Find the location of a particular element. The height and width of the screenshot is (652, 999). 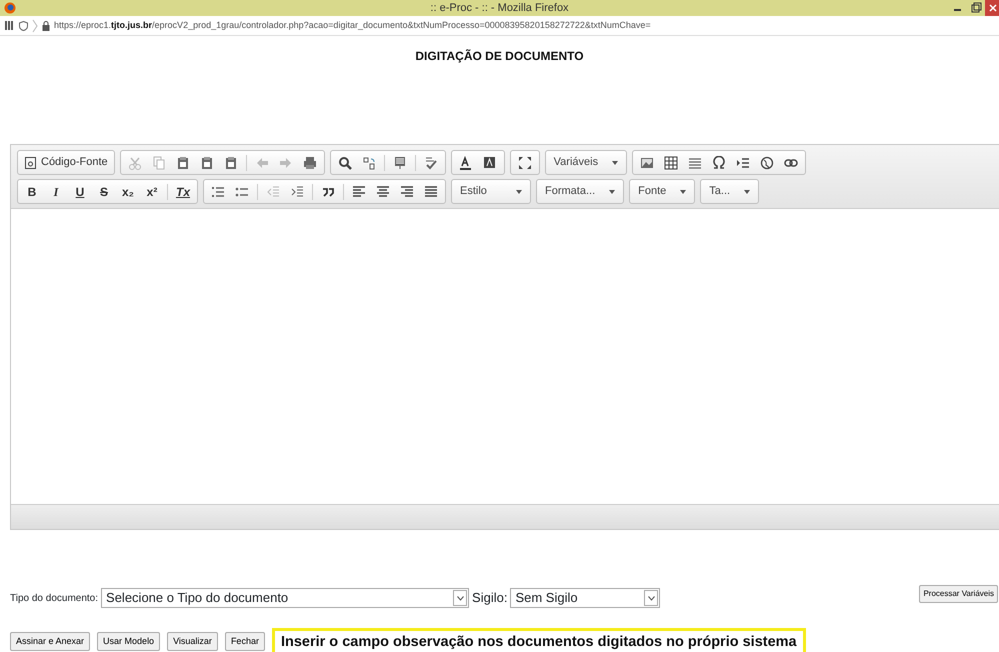

align-right-icon is located at coordinates (407, 191).